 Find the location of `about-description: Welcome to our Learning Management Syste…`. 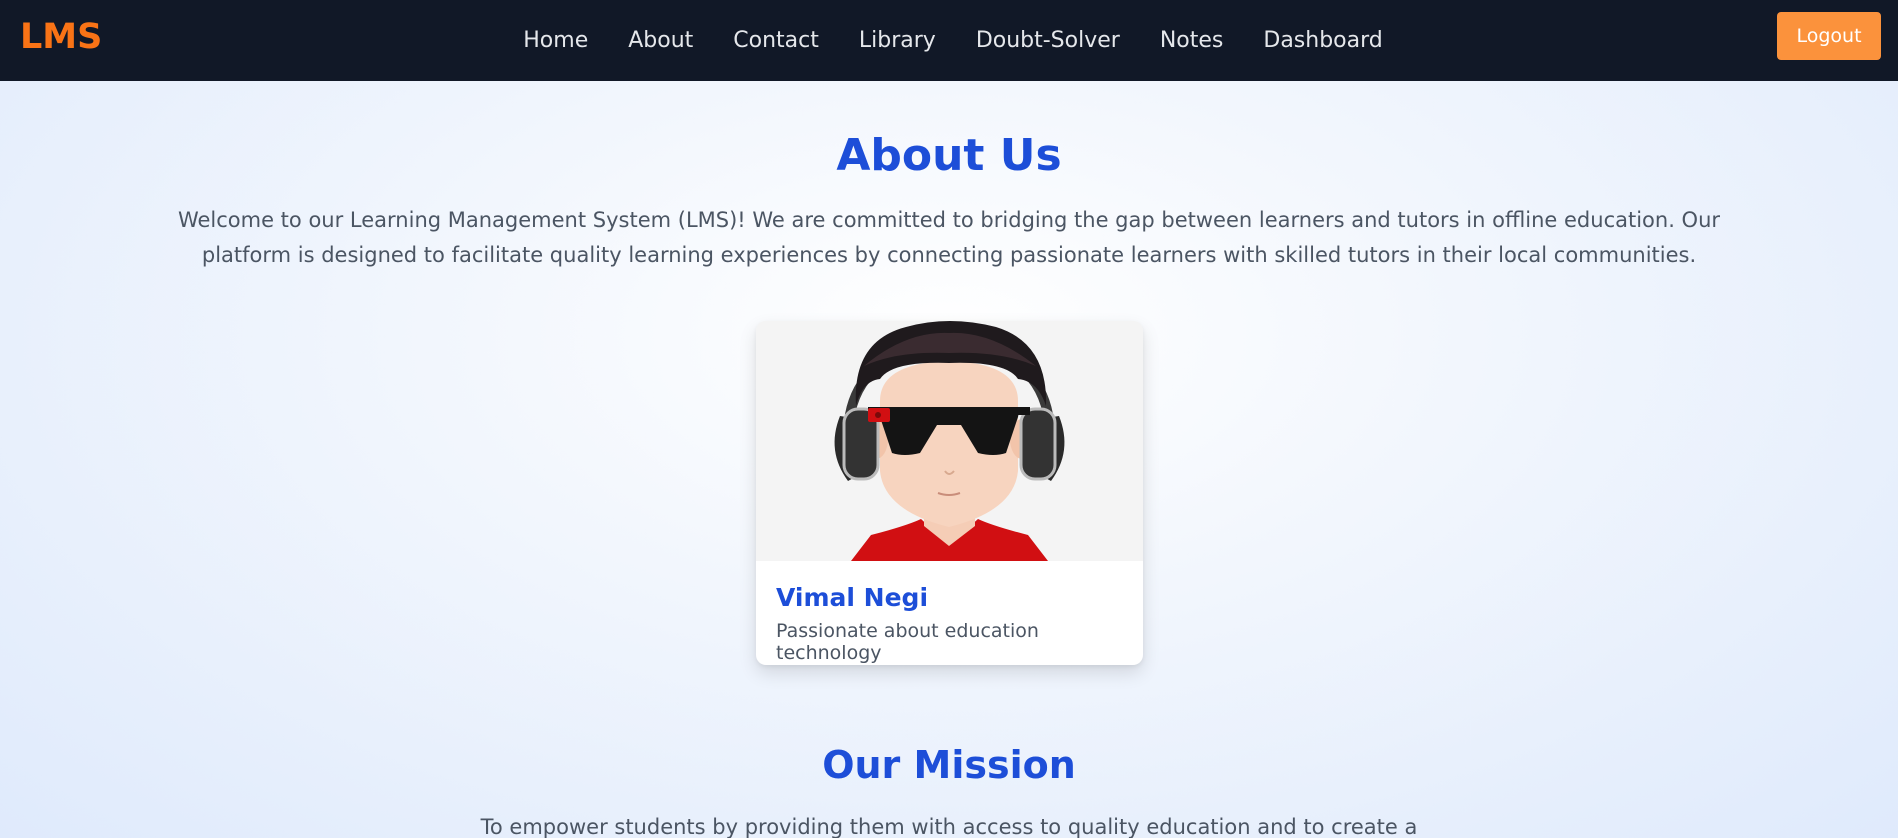

about-description: Welcome to our Learning Management Syste… is located at coordinates (949, 237).